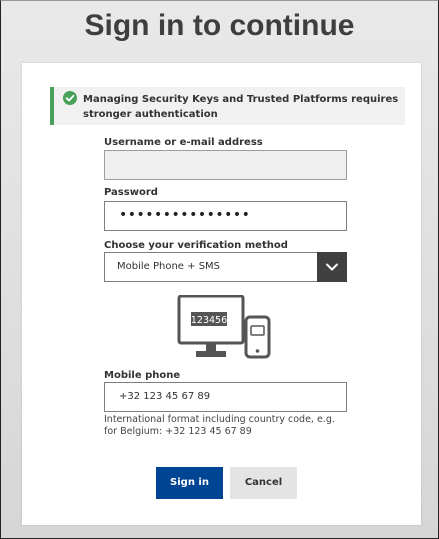 The height and width of the screenshot is (539, 439). Describe the element at coordinates (131, 192) in the screenshot. I see `password-label: Password` at that location.